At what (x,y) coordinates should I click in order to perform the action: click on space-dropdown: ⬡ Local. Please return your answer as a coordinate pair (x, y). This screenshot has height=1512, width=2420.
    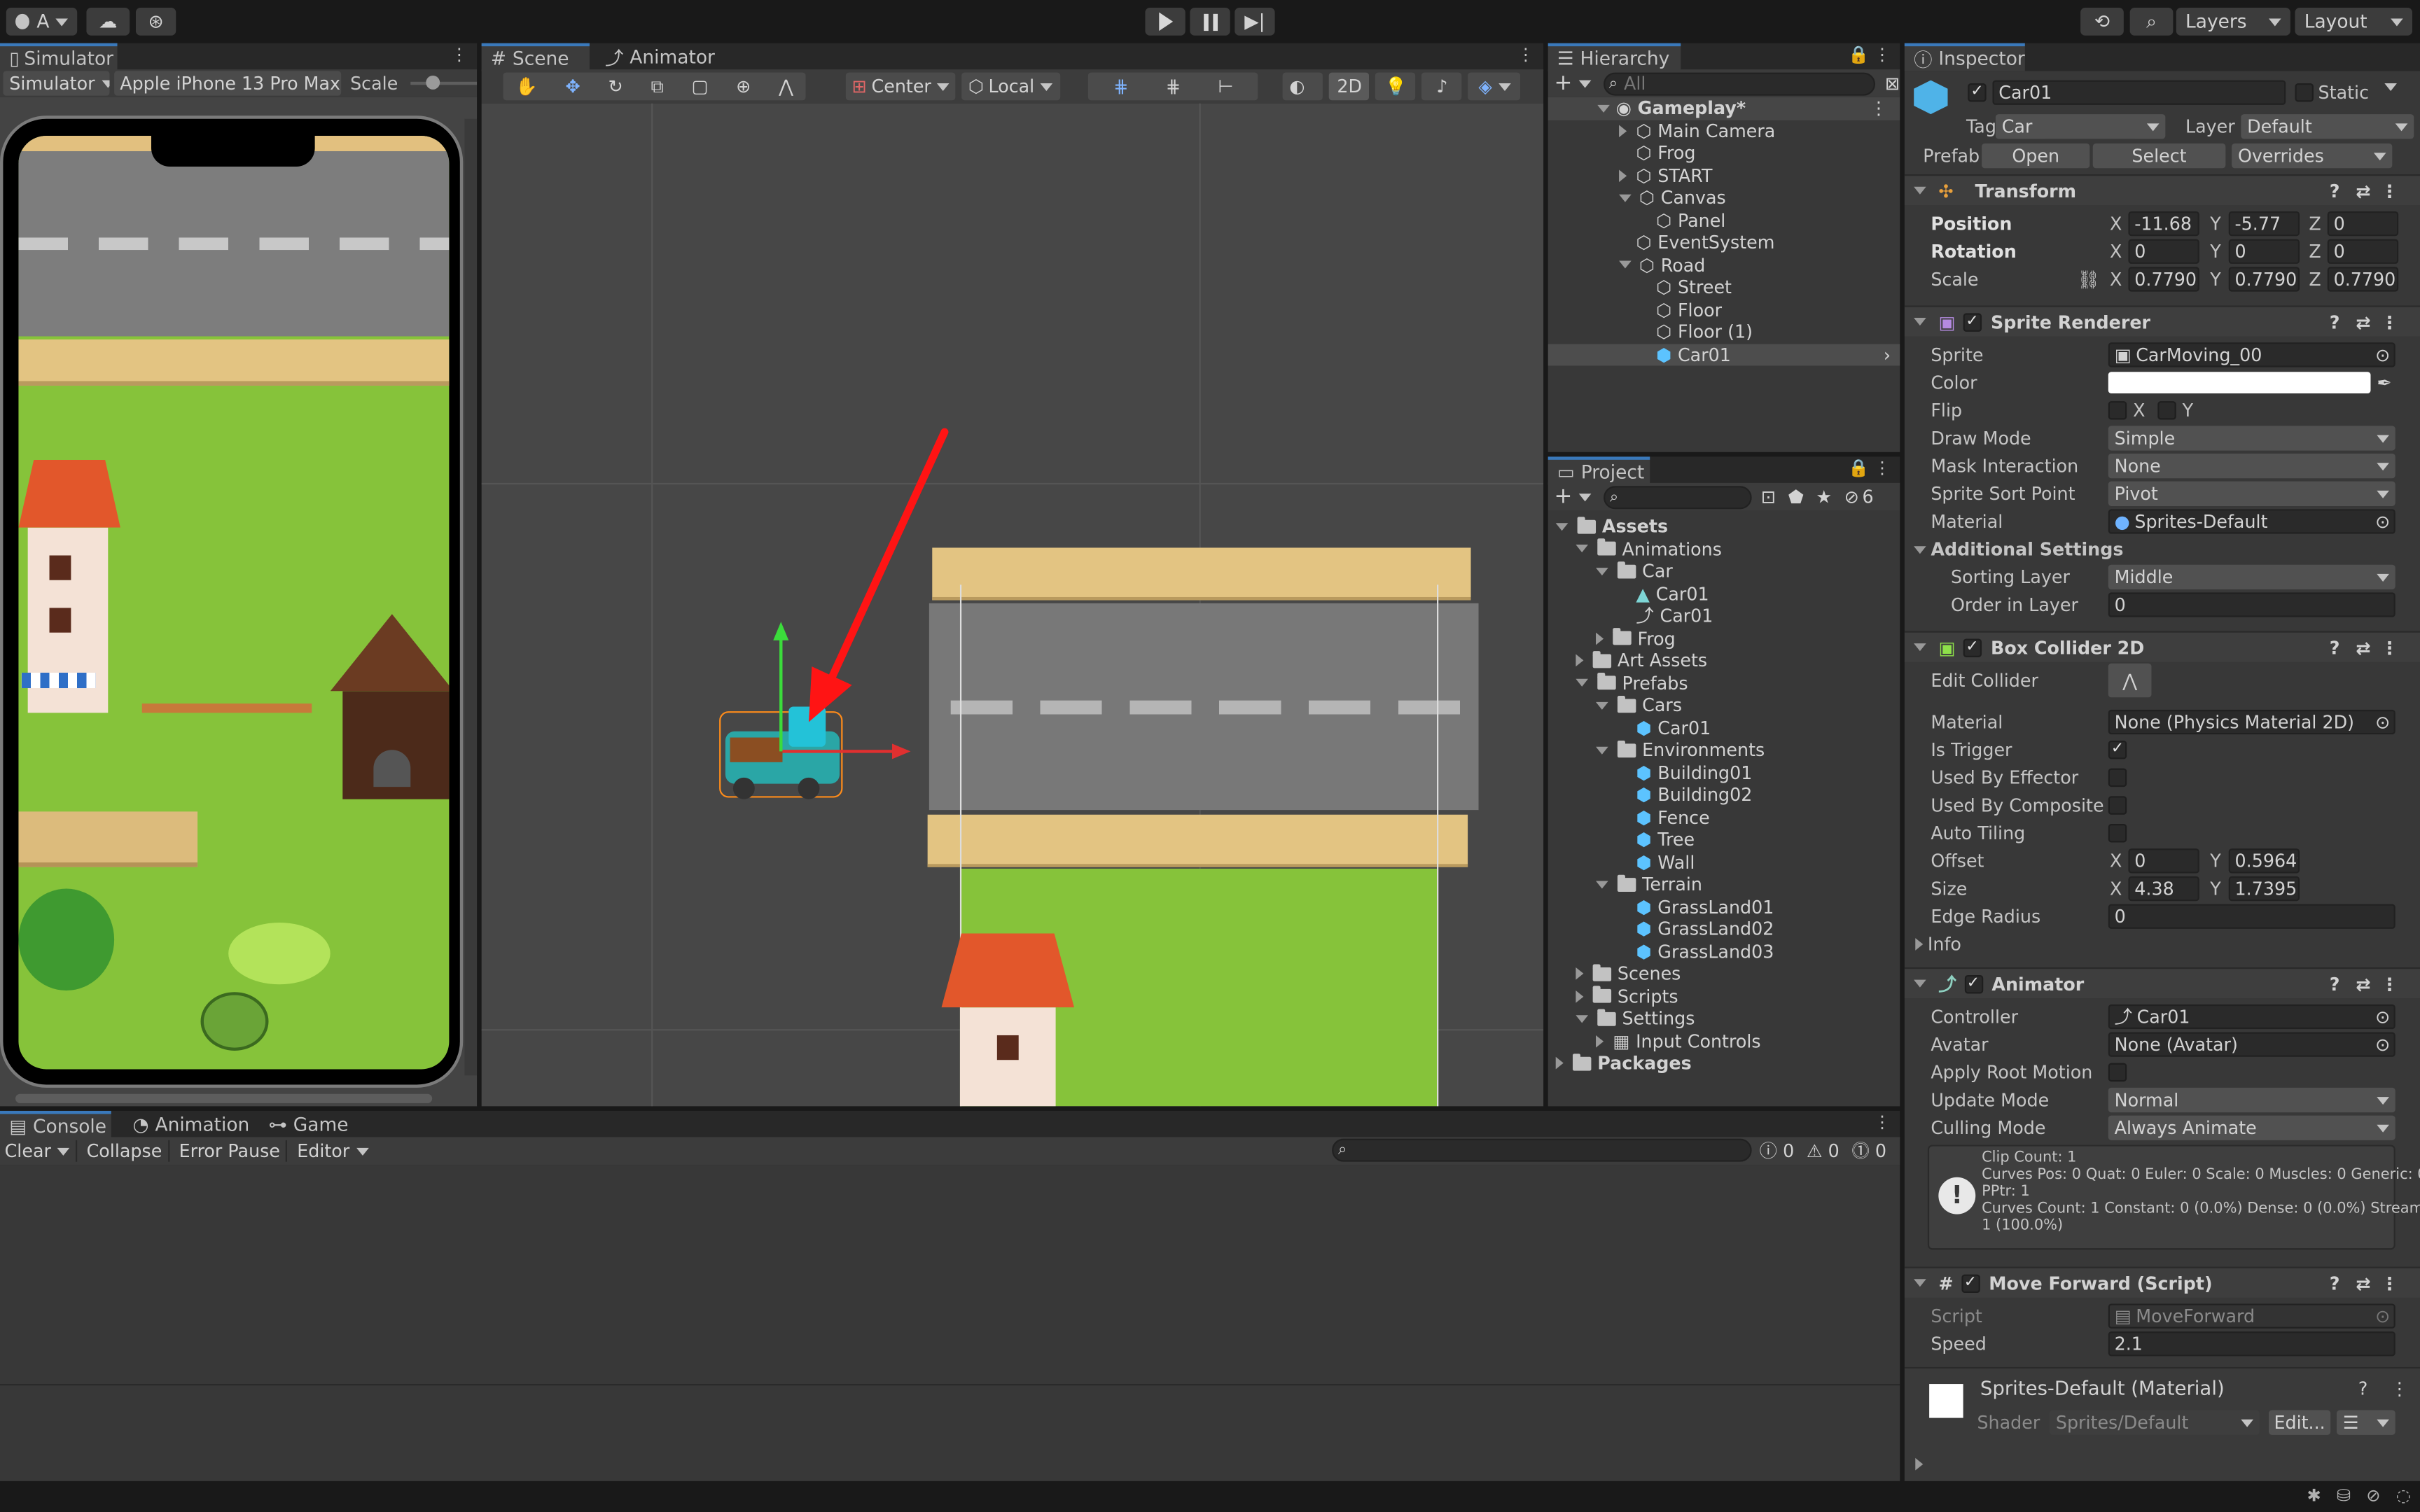
    Looking at the image, I should click on (1012, 86).